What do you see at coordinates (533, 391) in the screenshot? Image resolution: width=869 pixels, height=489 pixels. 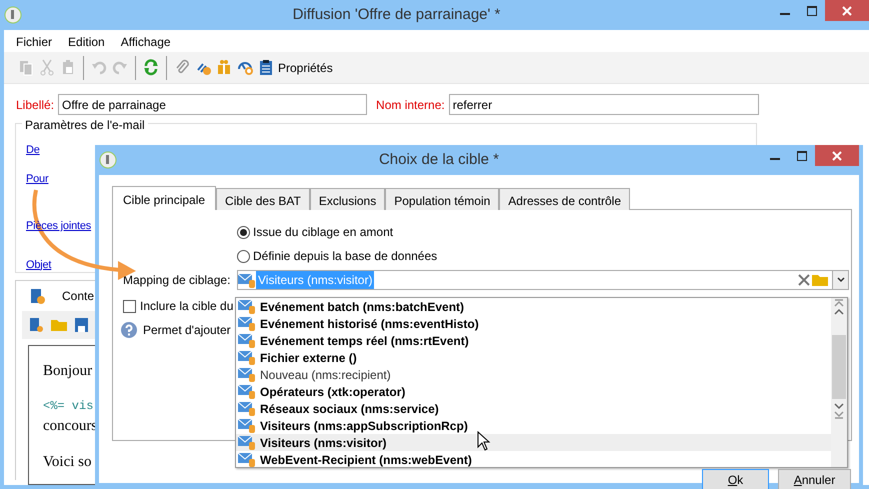 I see `list-option: Opérateurs (xtk:operator)` at bounding box center [533, 391].